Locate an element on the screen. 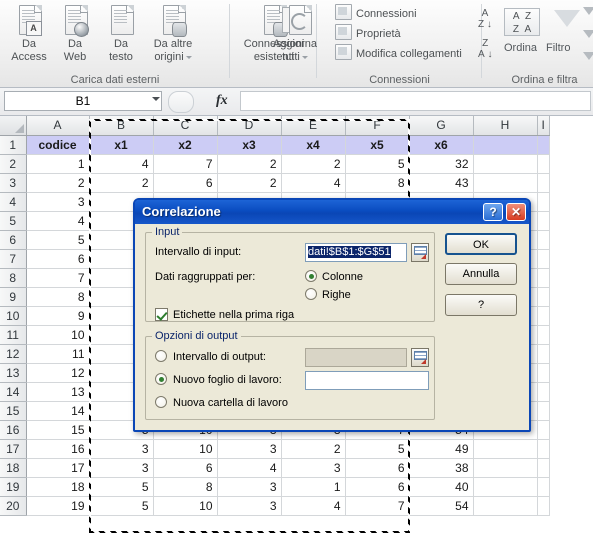  column-header-F: F is located at coordinates (377, 126).